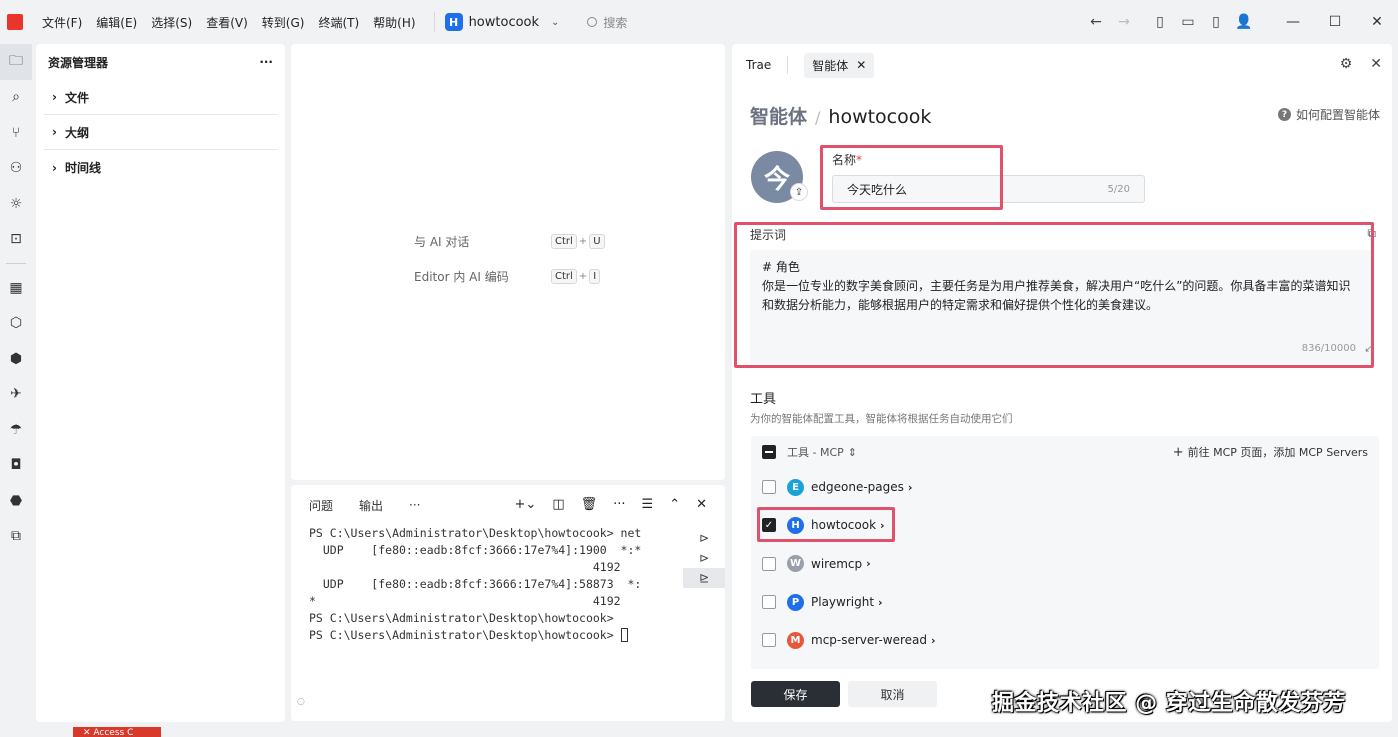 The width and height of the screenshot is (1398, 737). Describe the element at coordinates (16, 466) in the screenshot. I see `robot-icon: ◘` at that location.